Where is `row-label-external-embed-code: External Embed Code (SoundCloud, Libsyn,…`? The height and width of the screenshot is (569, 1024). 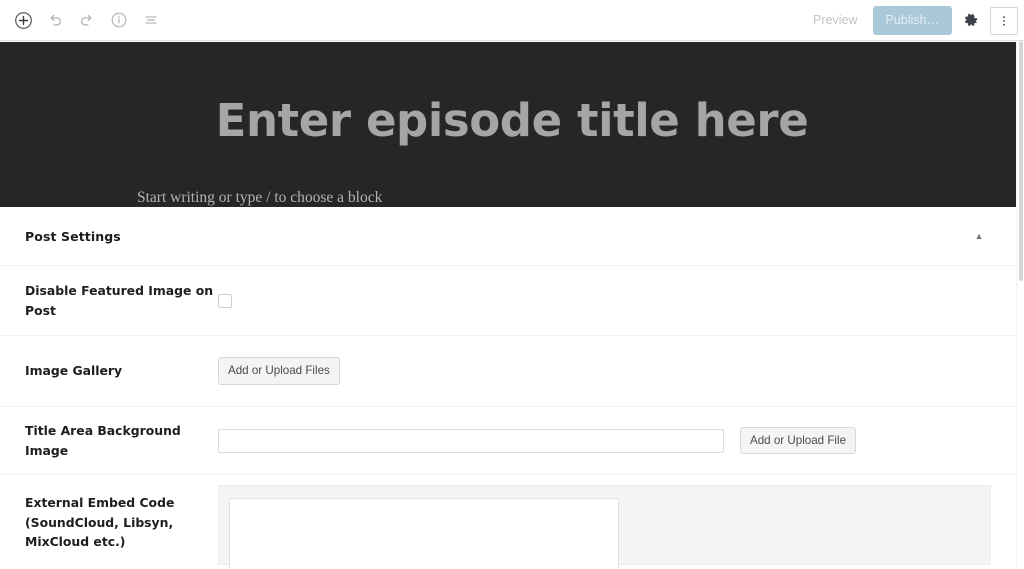
row-label-external-embed-code: External Embed Code (SoundCloud, Libsyn,… is located at coordinates (100, 522).